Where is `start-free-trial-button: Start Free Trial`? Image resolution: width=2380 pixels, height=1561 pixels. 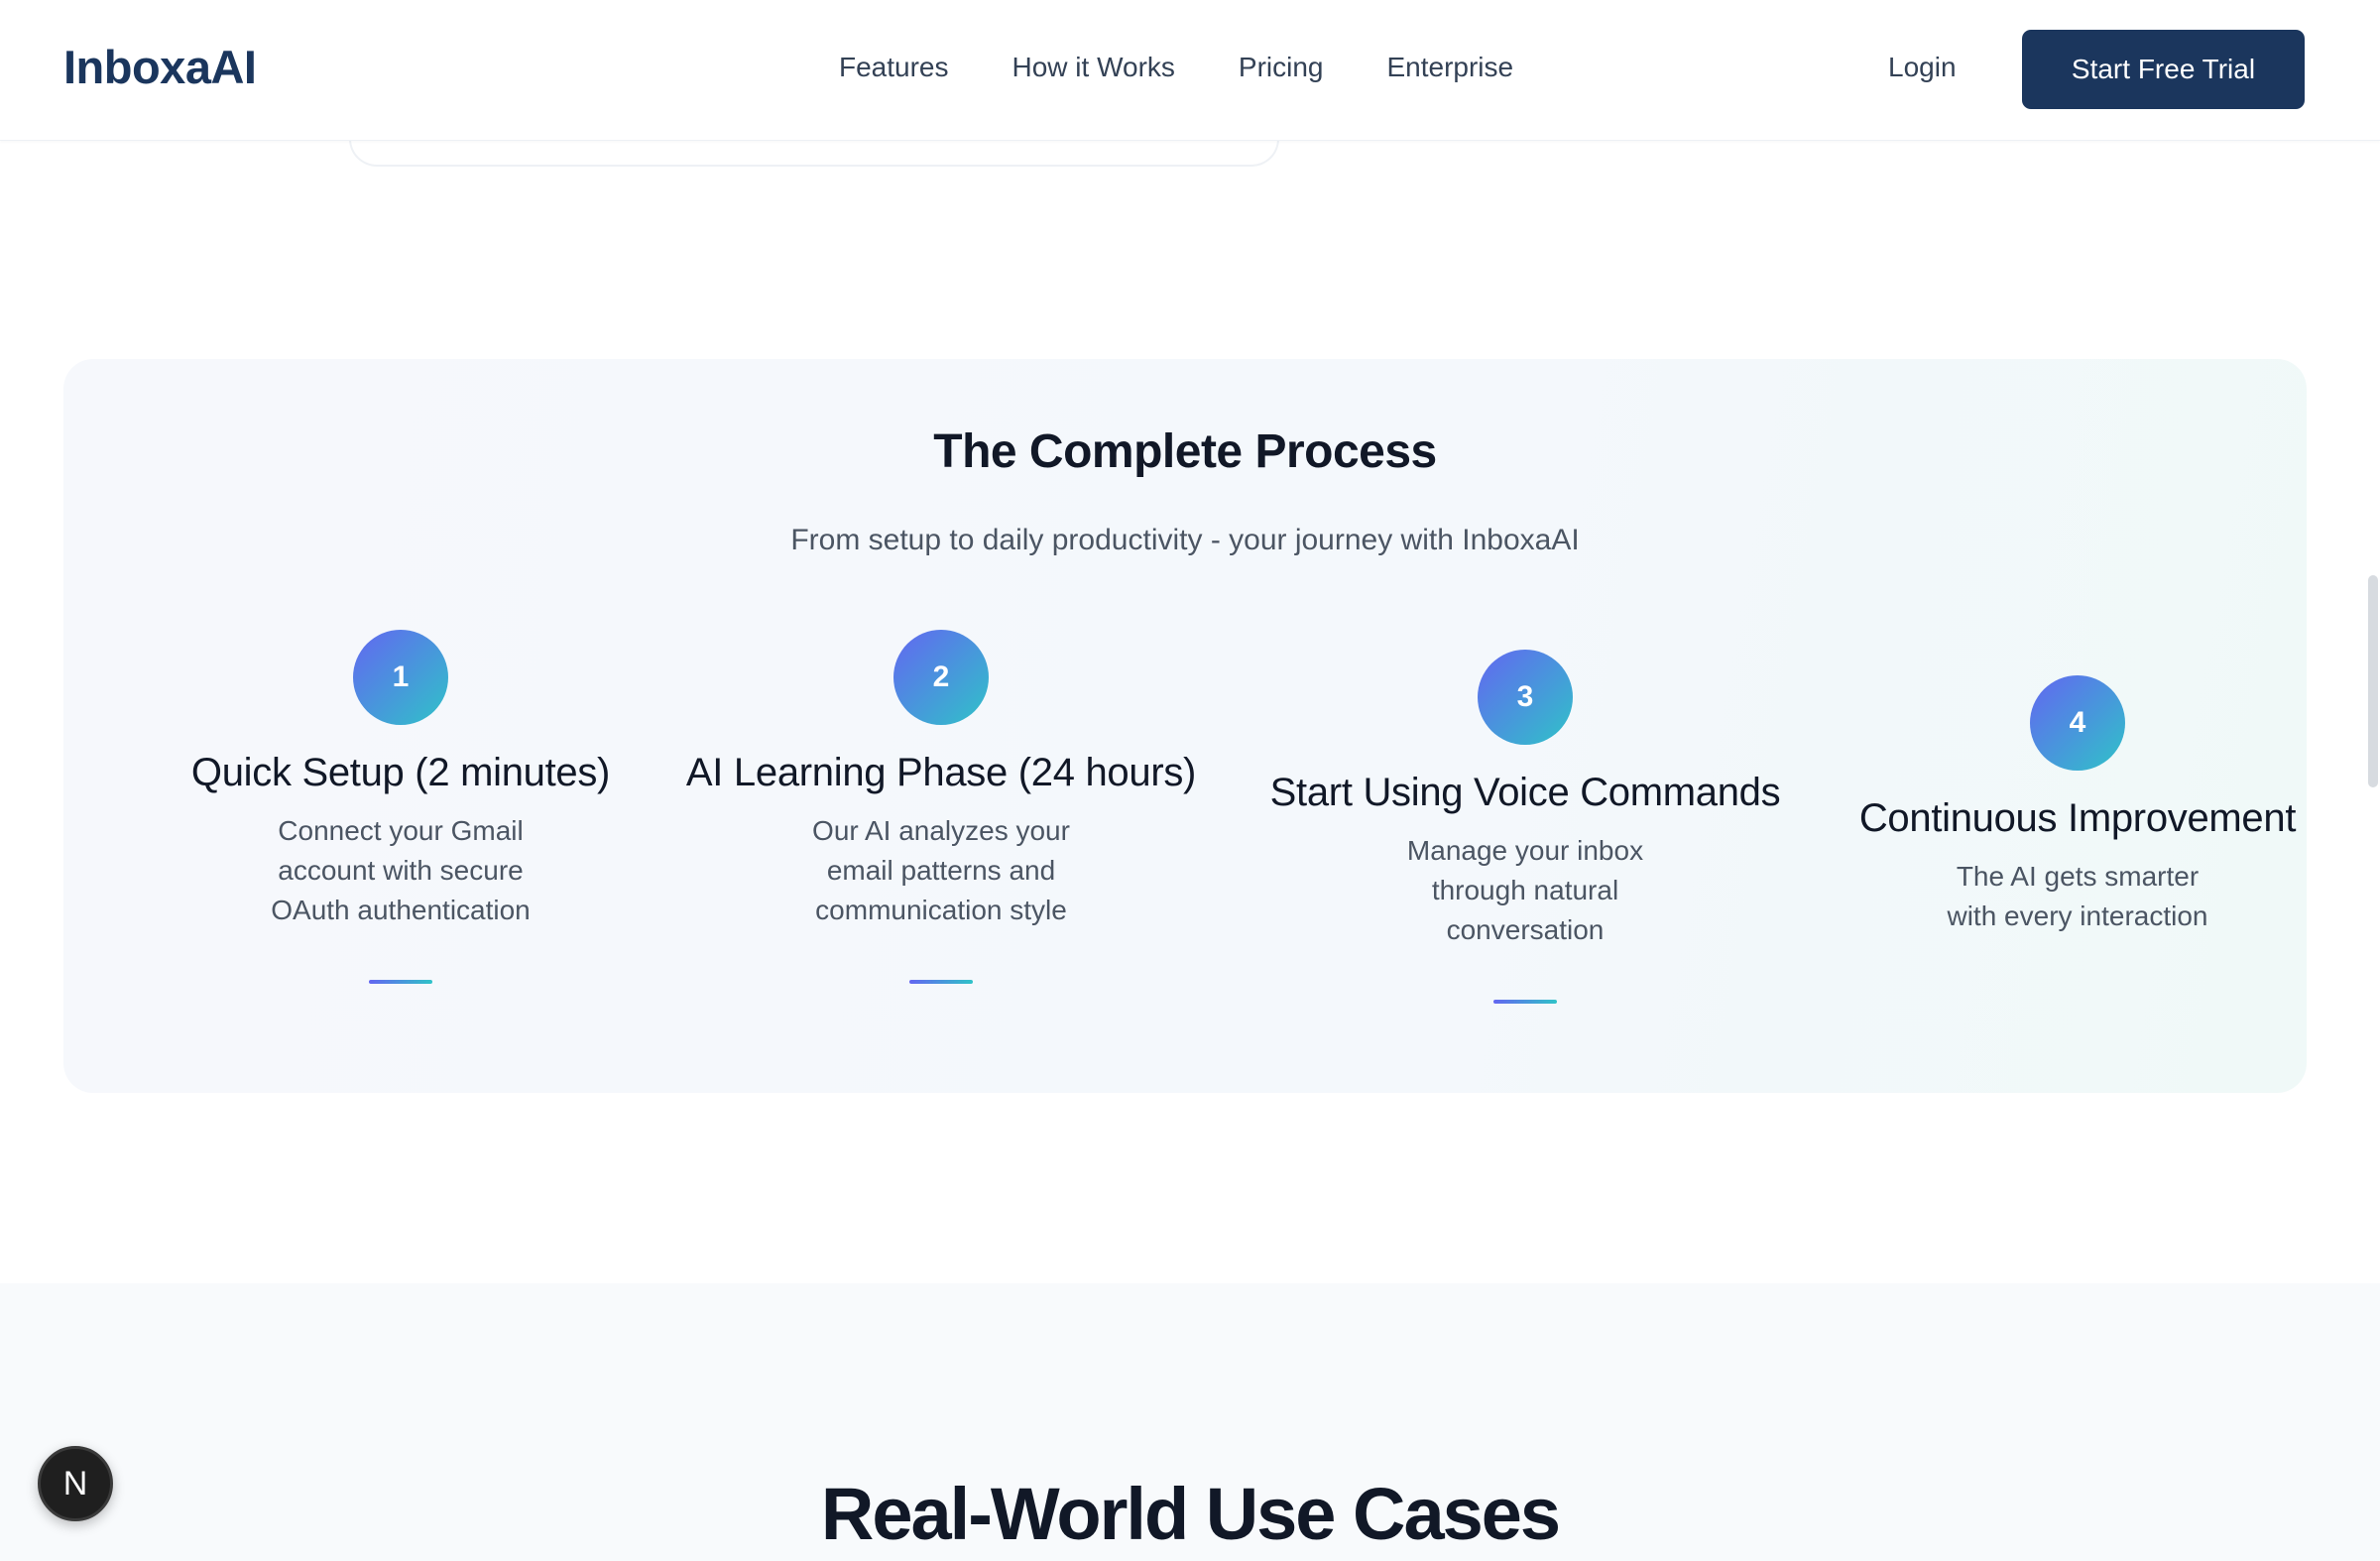 start-free-trial-button: Start Free Trial is located at coordinates (2163, 69).